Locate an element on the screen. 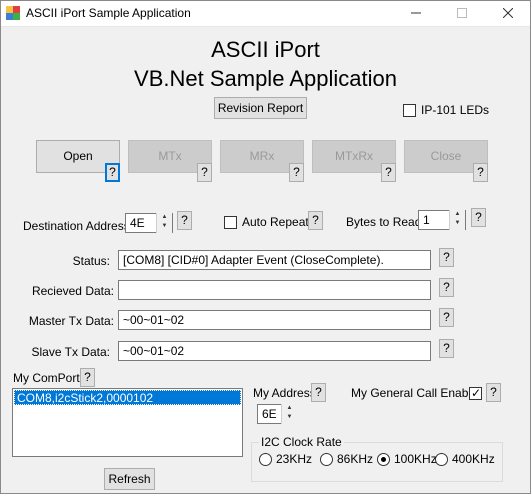 Image resolution: width=531 pixels, height=494 pixels. maximize-icon is located at coordinates (462, 13).